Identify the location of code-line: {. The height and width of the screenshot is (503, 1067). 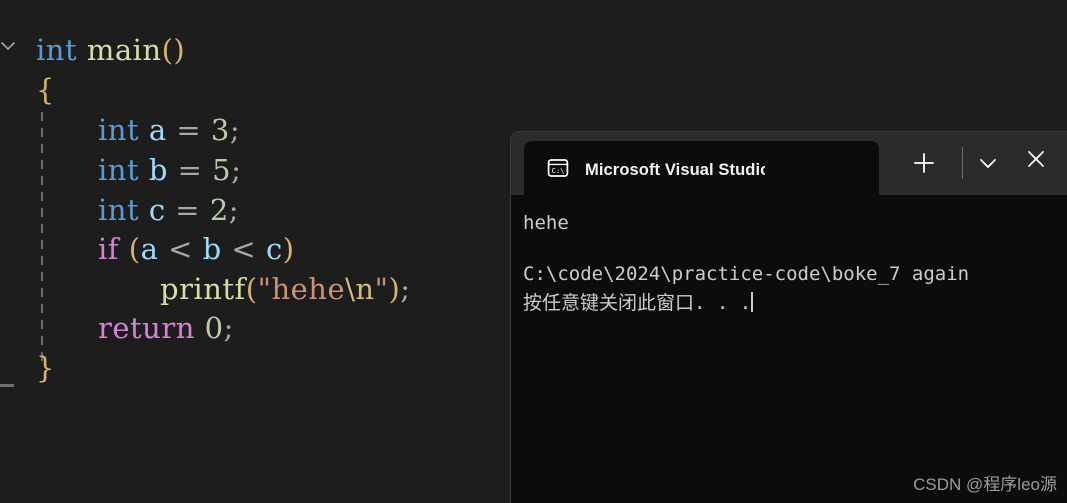
(27, 90).